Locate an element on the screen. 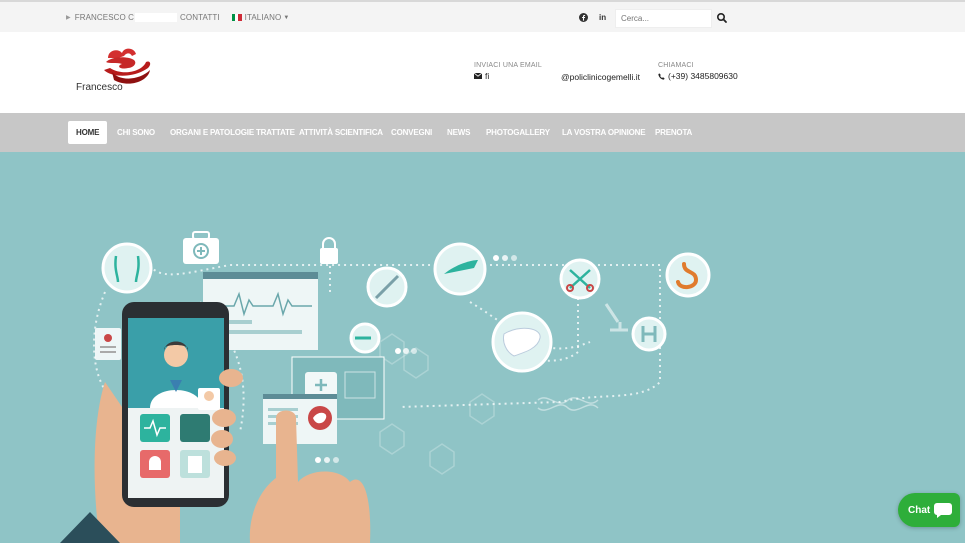  top-bar-left: ▶ FRANCESCO C CONTATTI ITALIANO ▼ is located at coordinates (177, 17).